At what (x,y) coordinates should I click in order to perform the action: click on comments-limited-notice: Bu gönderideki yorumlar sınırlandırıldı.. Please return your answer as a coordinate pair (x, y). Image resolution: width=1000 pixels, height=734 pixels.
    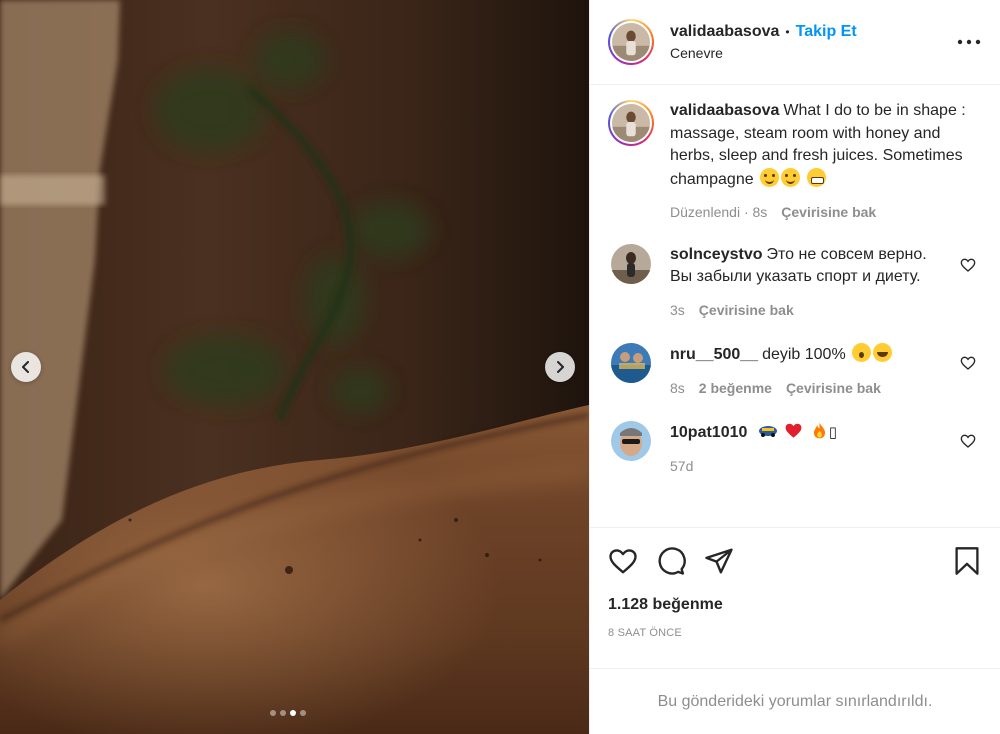
    Looking at the image, I should click on (795, 701).